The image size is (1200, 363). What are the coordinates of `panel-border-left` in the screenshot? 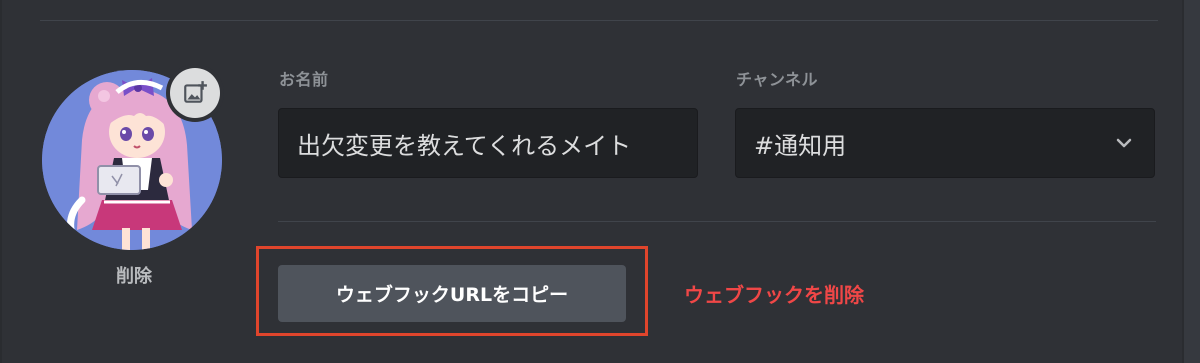 It's located at (1, 181).